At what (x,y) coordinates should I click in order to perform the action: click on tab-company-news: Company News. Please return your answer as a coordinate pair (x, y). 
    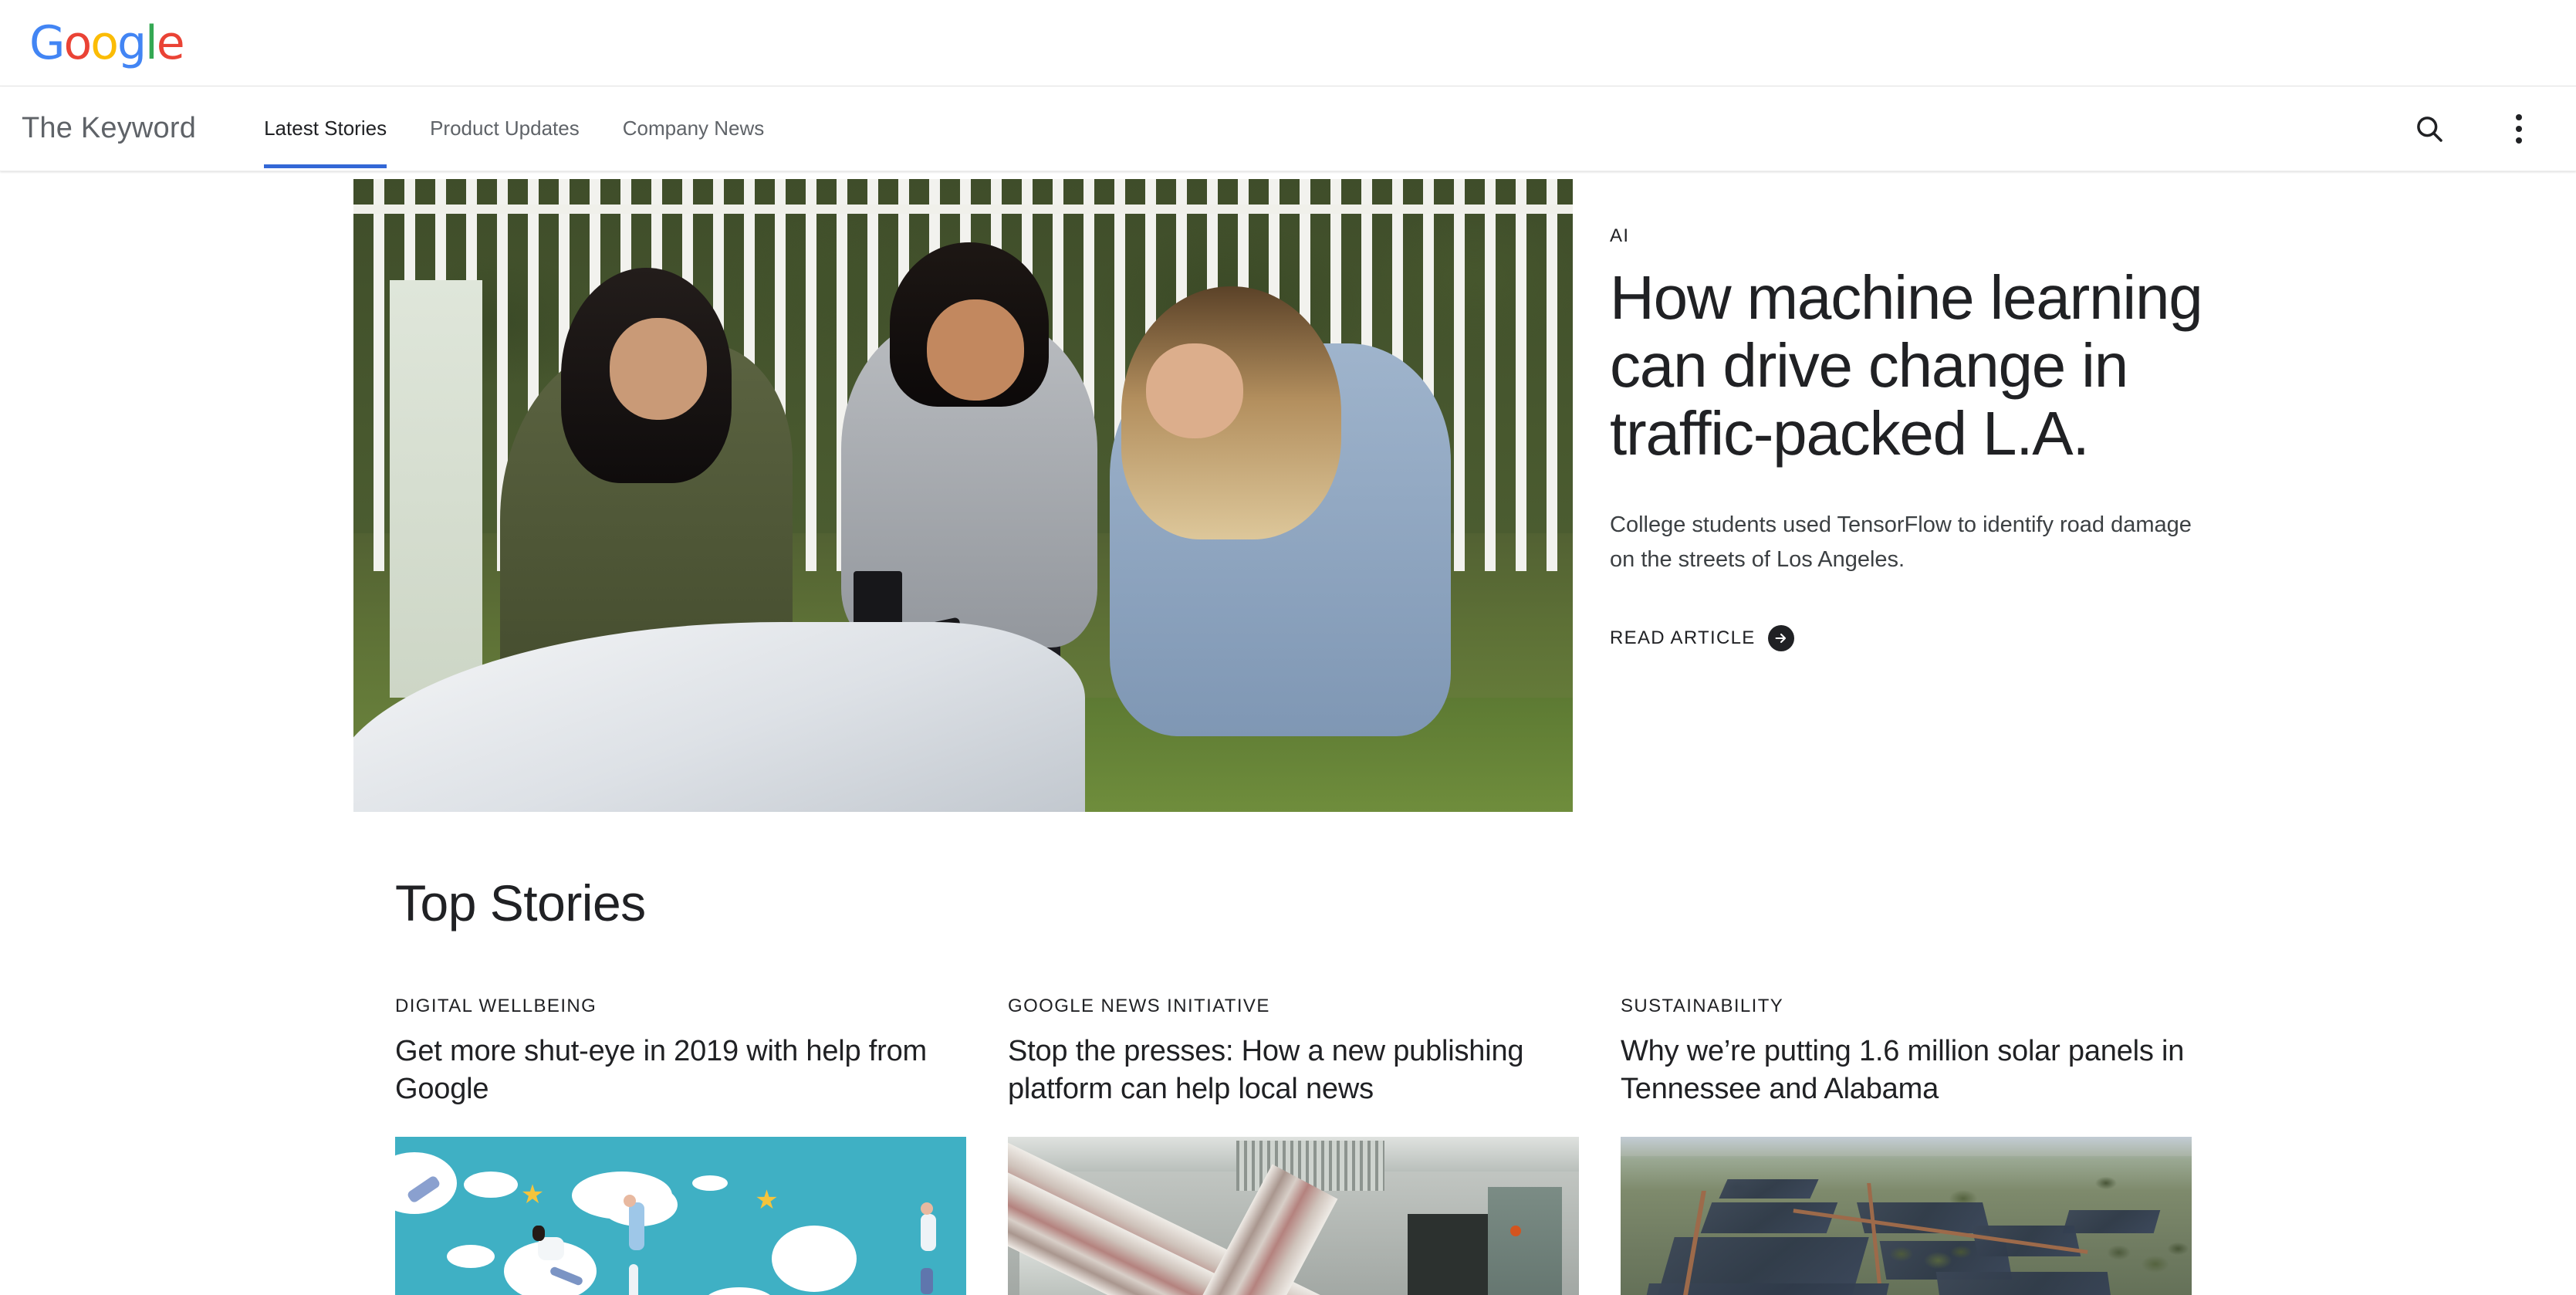
    Looking at the image, I should click on (693, 128).